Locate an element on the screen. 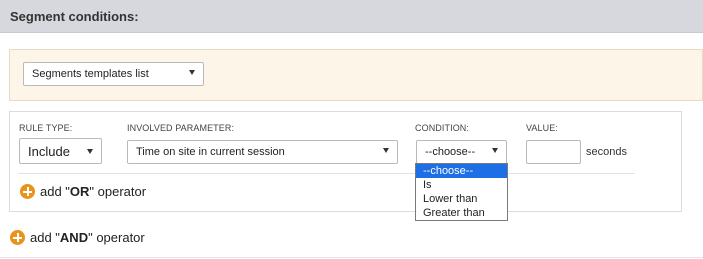 This screenshot has height=259, width=703. condition-dropdown-list: --choose-- Is Lower than Greater than is located at coordinates (461, 192).